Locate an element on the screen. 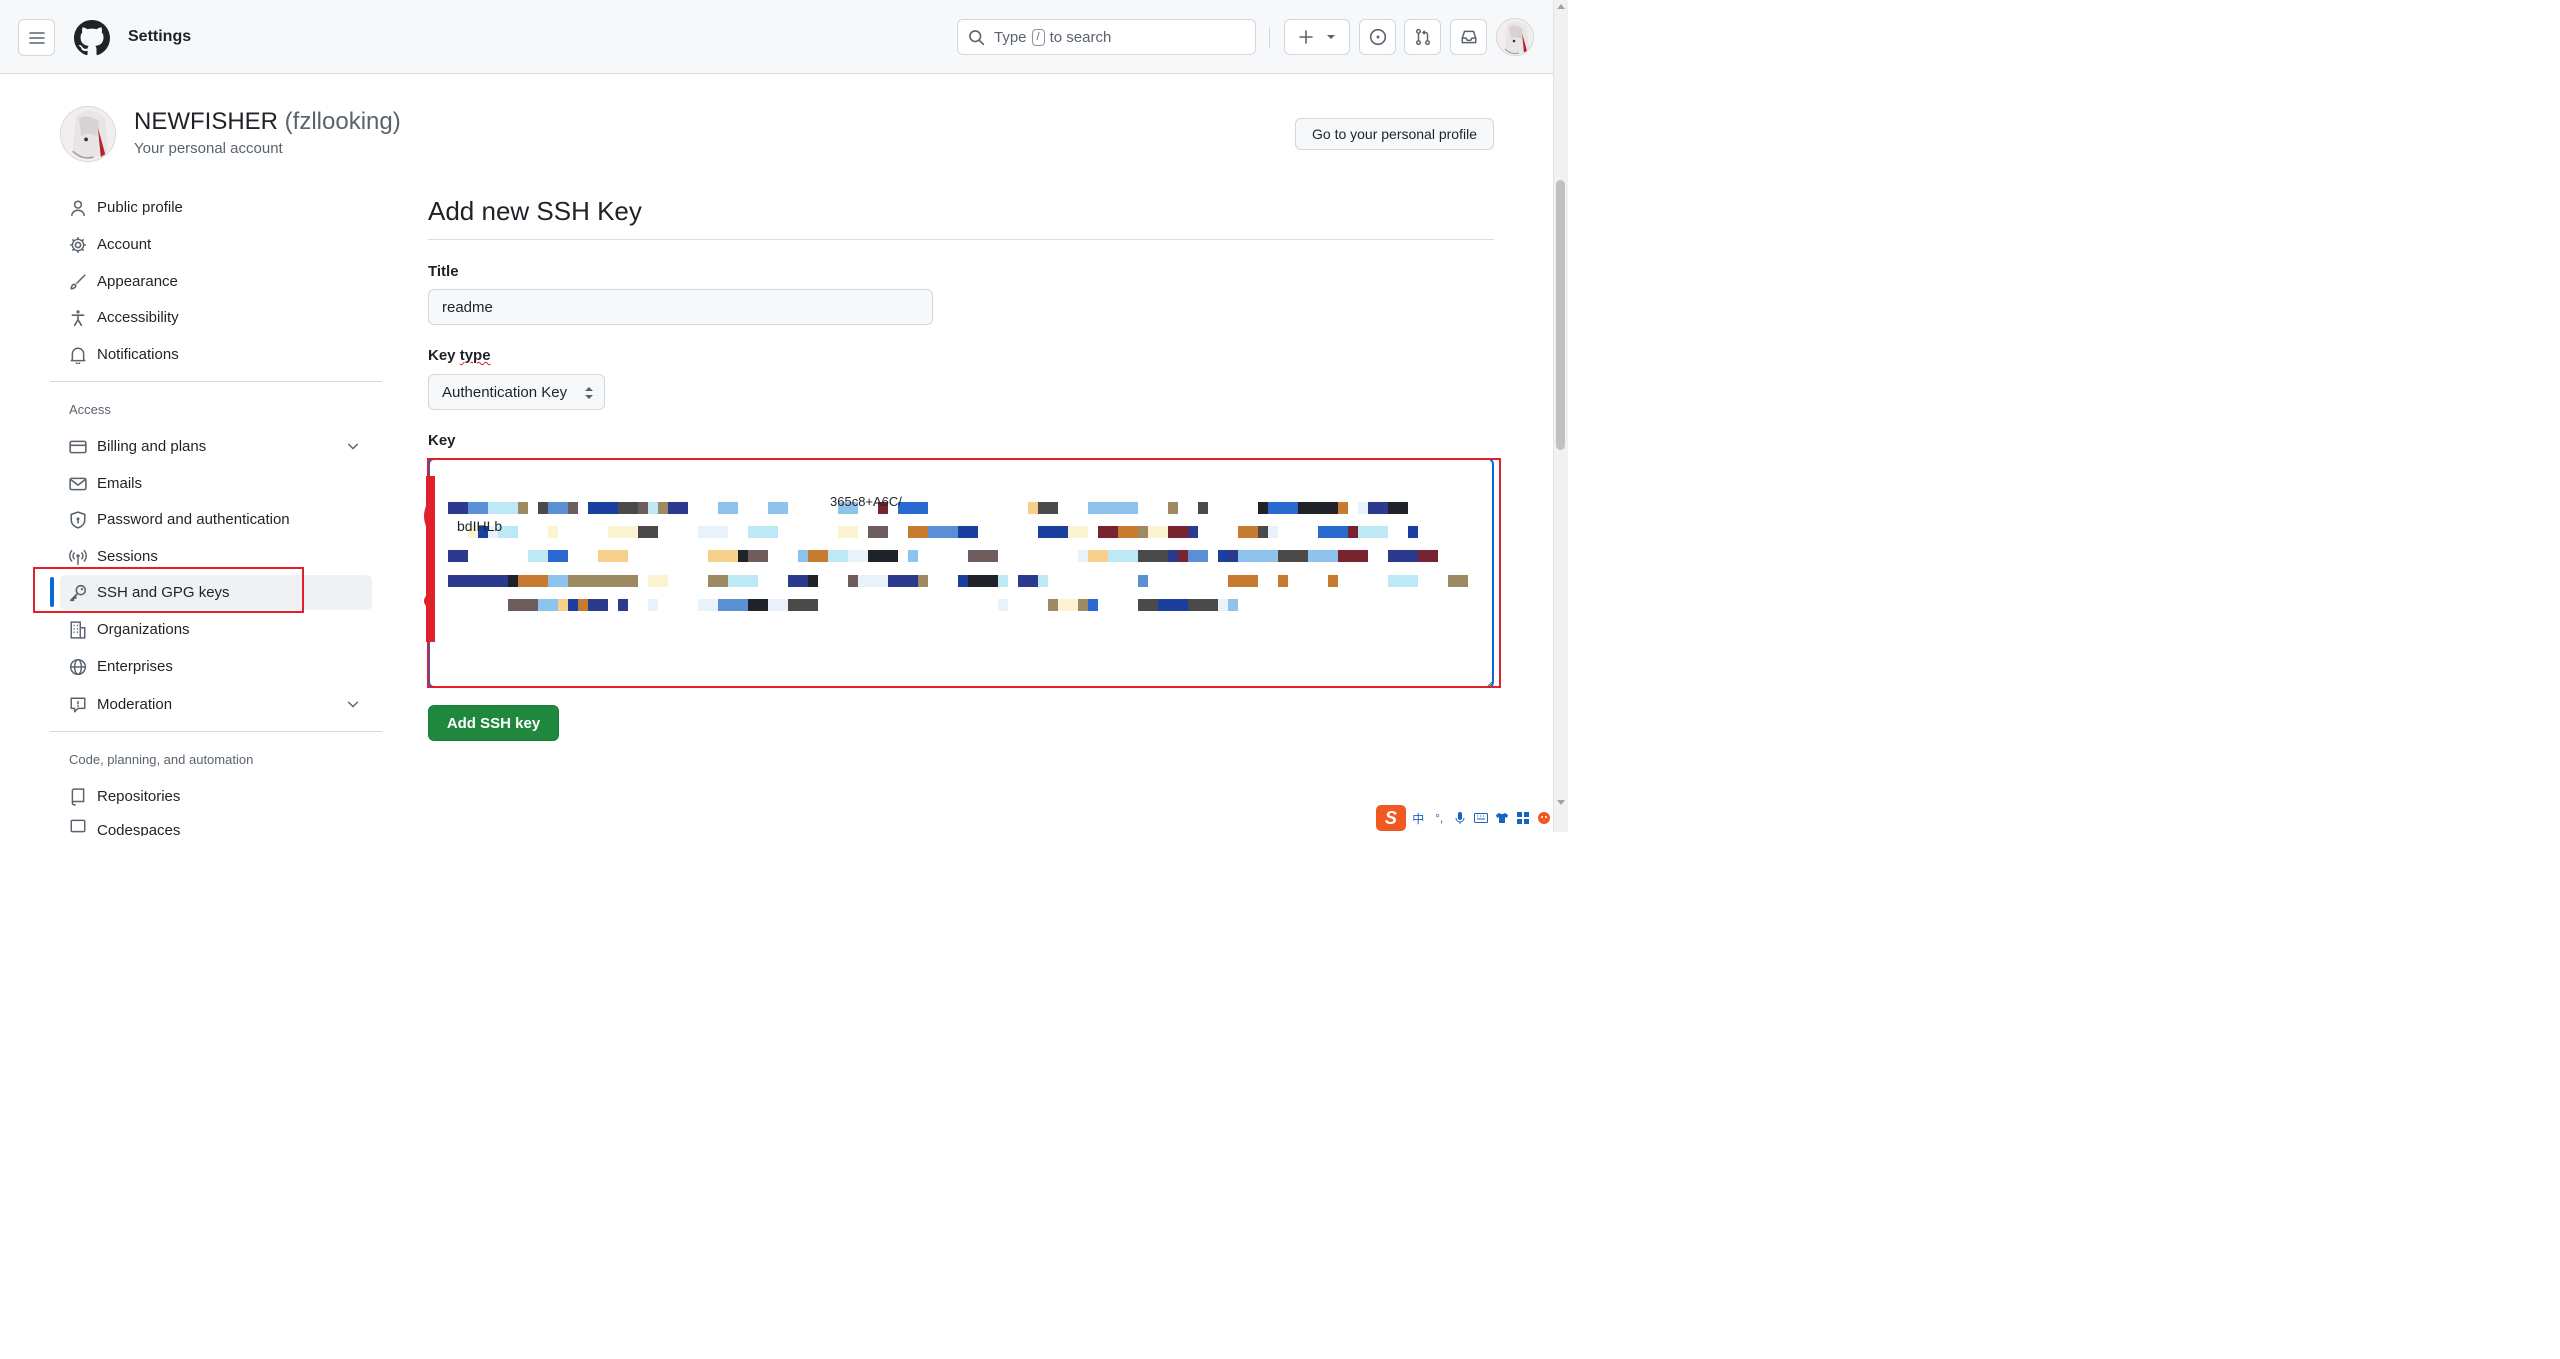 The width and height of the screenshot is (2560, 1359). credit-card-icon is located at coordinates (78, 447).